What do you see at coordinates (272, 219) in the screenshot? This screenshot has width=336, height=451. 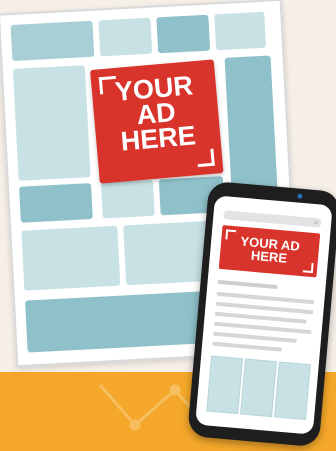 I see `search-bar: ⌕` at bounding box center [272, 219].